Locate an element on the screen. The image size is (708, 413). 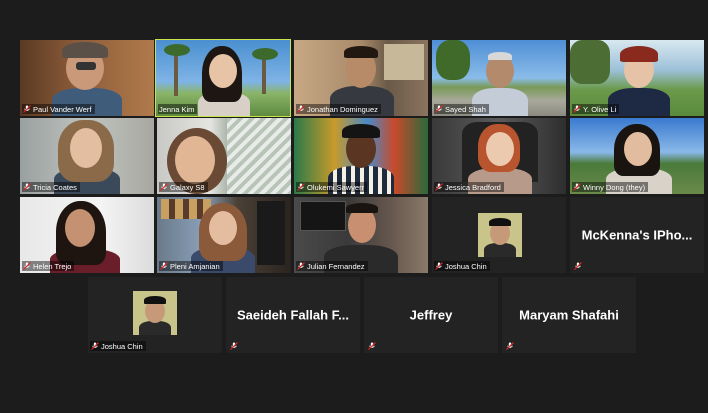
video-tile-jonathan-dominguez: Jonathan Dominguez is located at coordinates (361, 78).